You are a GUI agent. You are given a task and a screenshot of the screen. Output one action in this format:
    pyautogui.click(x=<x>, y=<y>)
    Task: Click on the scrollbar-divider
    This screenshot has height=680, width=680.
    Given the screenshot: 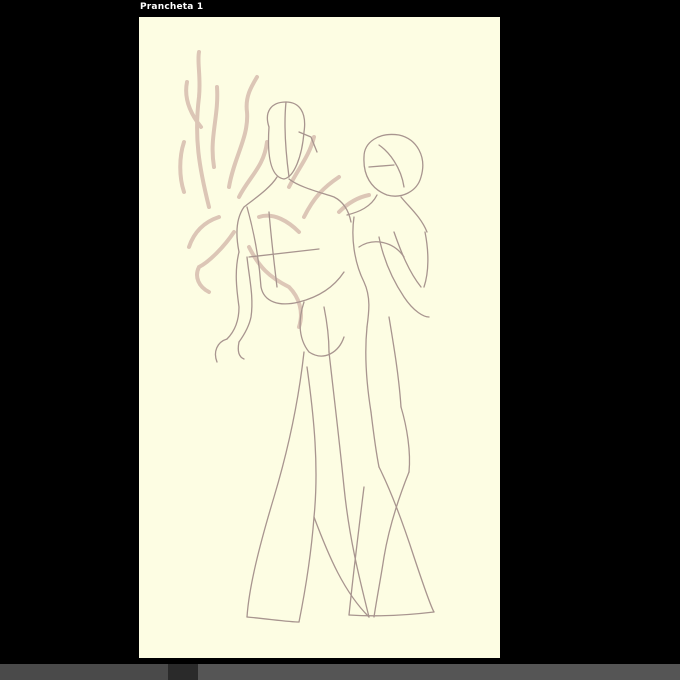 What is the action you would take?
    pyautogui.click(x=183, y=672)
    